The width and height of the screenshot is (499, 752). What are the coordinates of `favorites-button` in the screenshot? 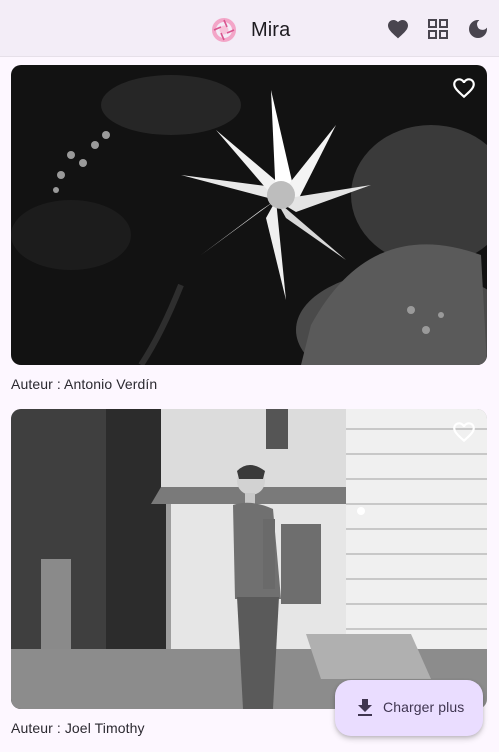 It's located at (398, 29).